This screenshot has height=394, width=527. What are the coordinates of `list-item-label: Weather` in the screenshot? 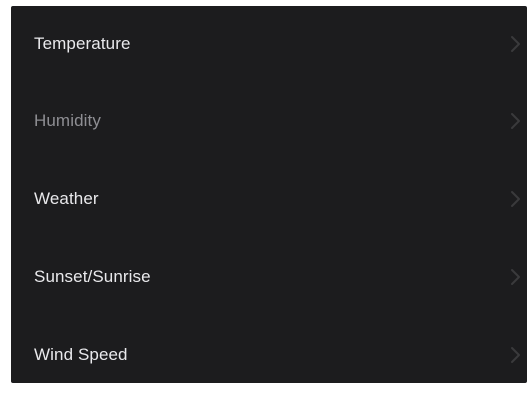 It's located at (66, 198).